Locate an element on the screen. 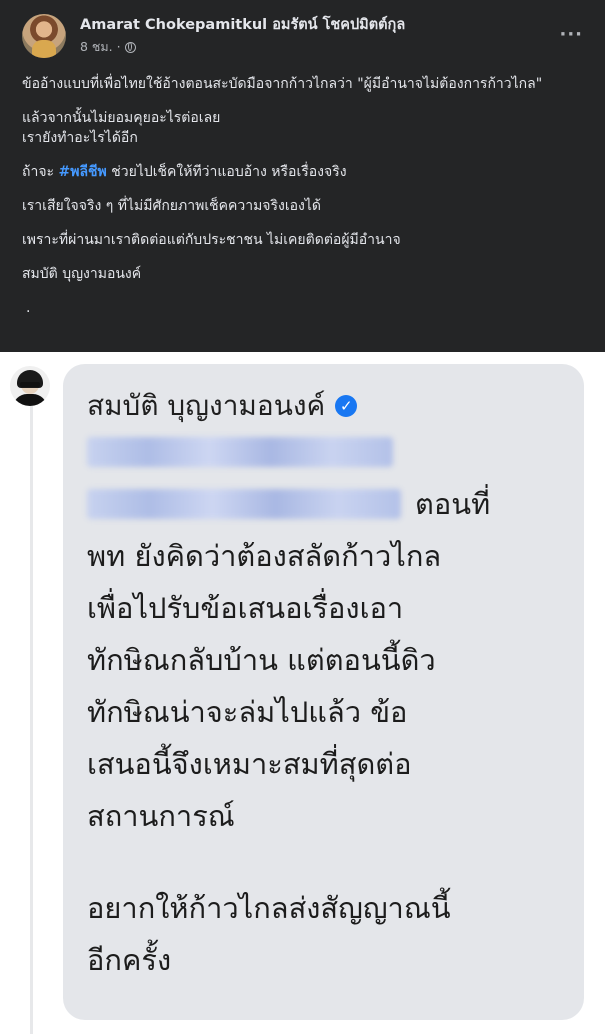  post-text: ถ้าจะ is located at coordinates (40, 172).